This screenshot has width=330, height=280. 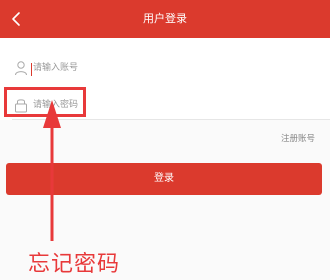 I want to click on form-divider, so click(x=171, y=119).